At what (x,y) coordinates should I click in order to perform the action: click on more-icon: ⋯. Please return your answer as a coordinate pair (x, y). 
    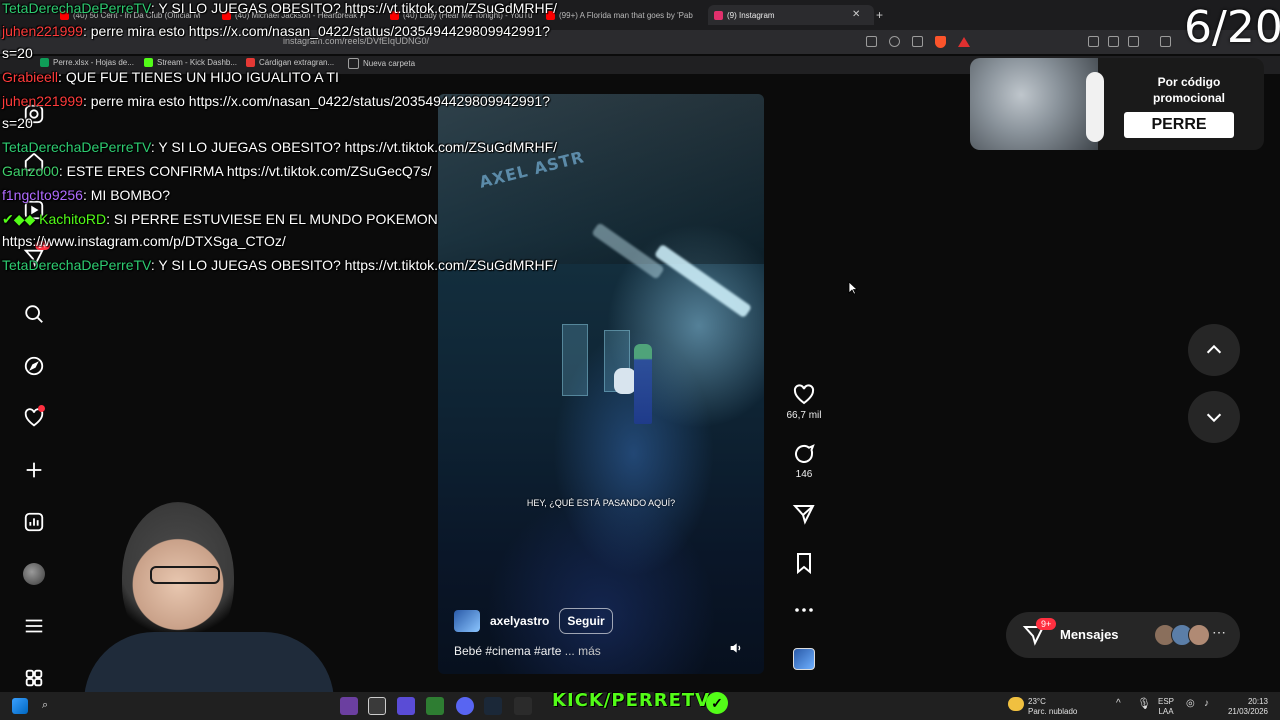
    Looking at the image, I should click on (1219, 632).